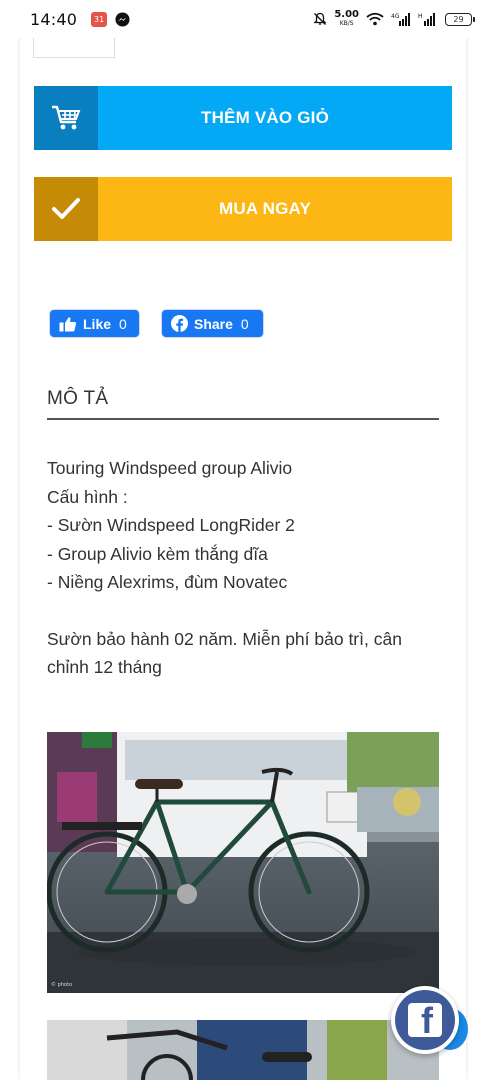 This screenshot has height=1080, width=486. Describe the element at coordinates (157, 553) in the screenshot. I see `description-line: - Group Alivio kèm thắng dĩa` at that location.